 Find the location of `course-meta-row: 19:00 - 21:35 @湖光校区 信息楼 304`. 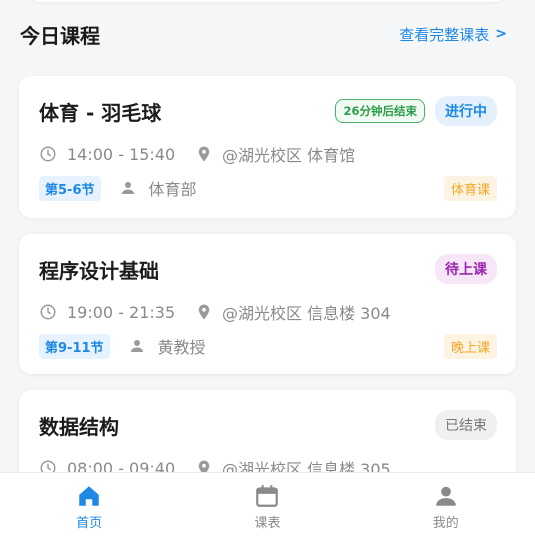

course-meta-row: 19:00 - 21:35 @湖光校区 信息楼 304 is located at coordinates (268, 312).